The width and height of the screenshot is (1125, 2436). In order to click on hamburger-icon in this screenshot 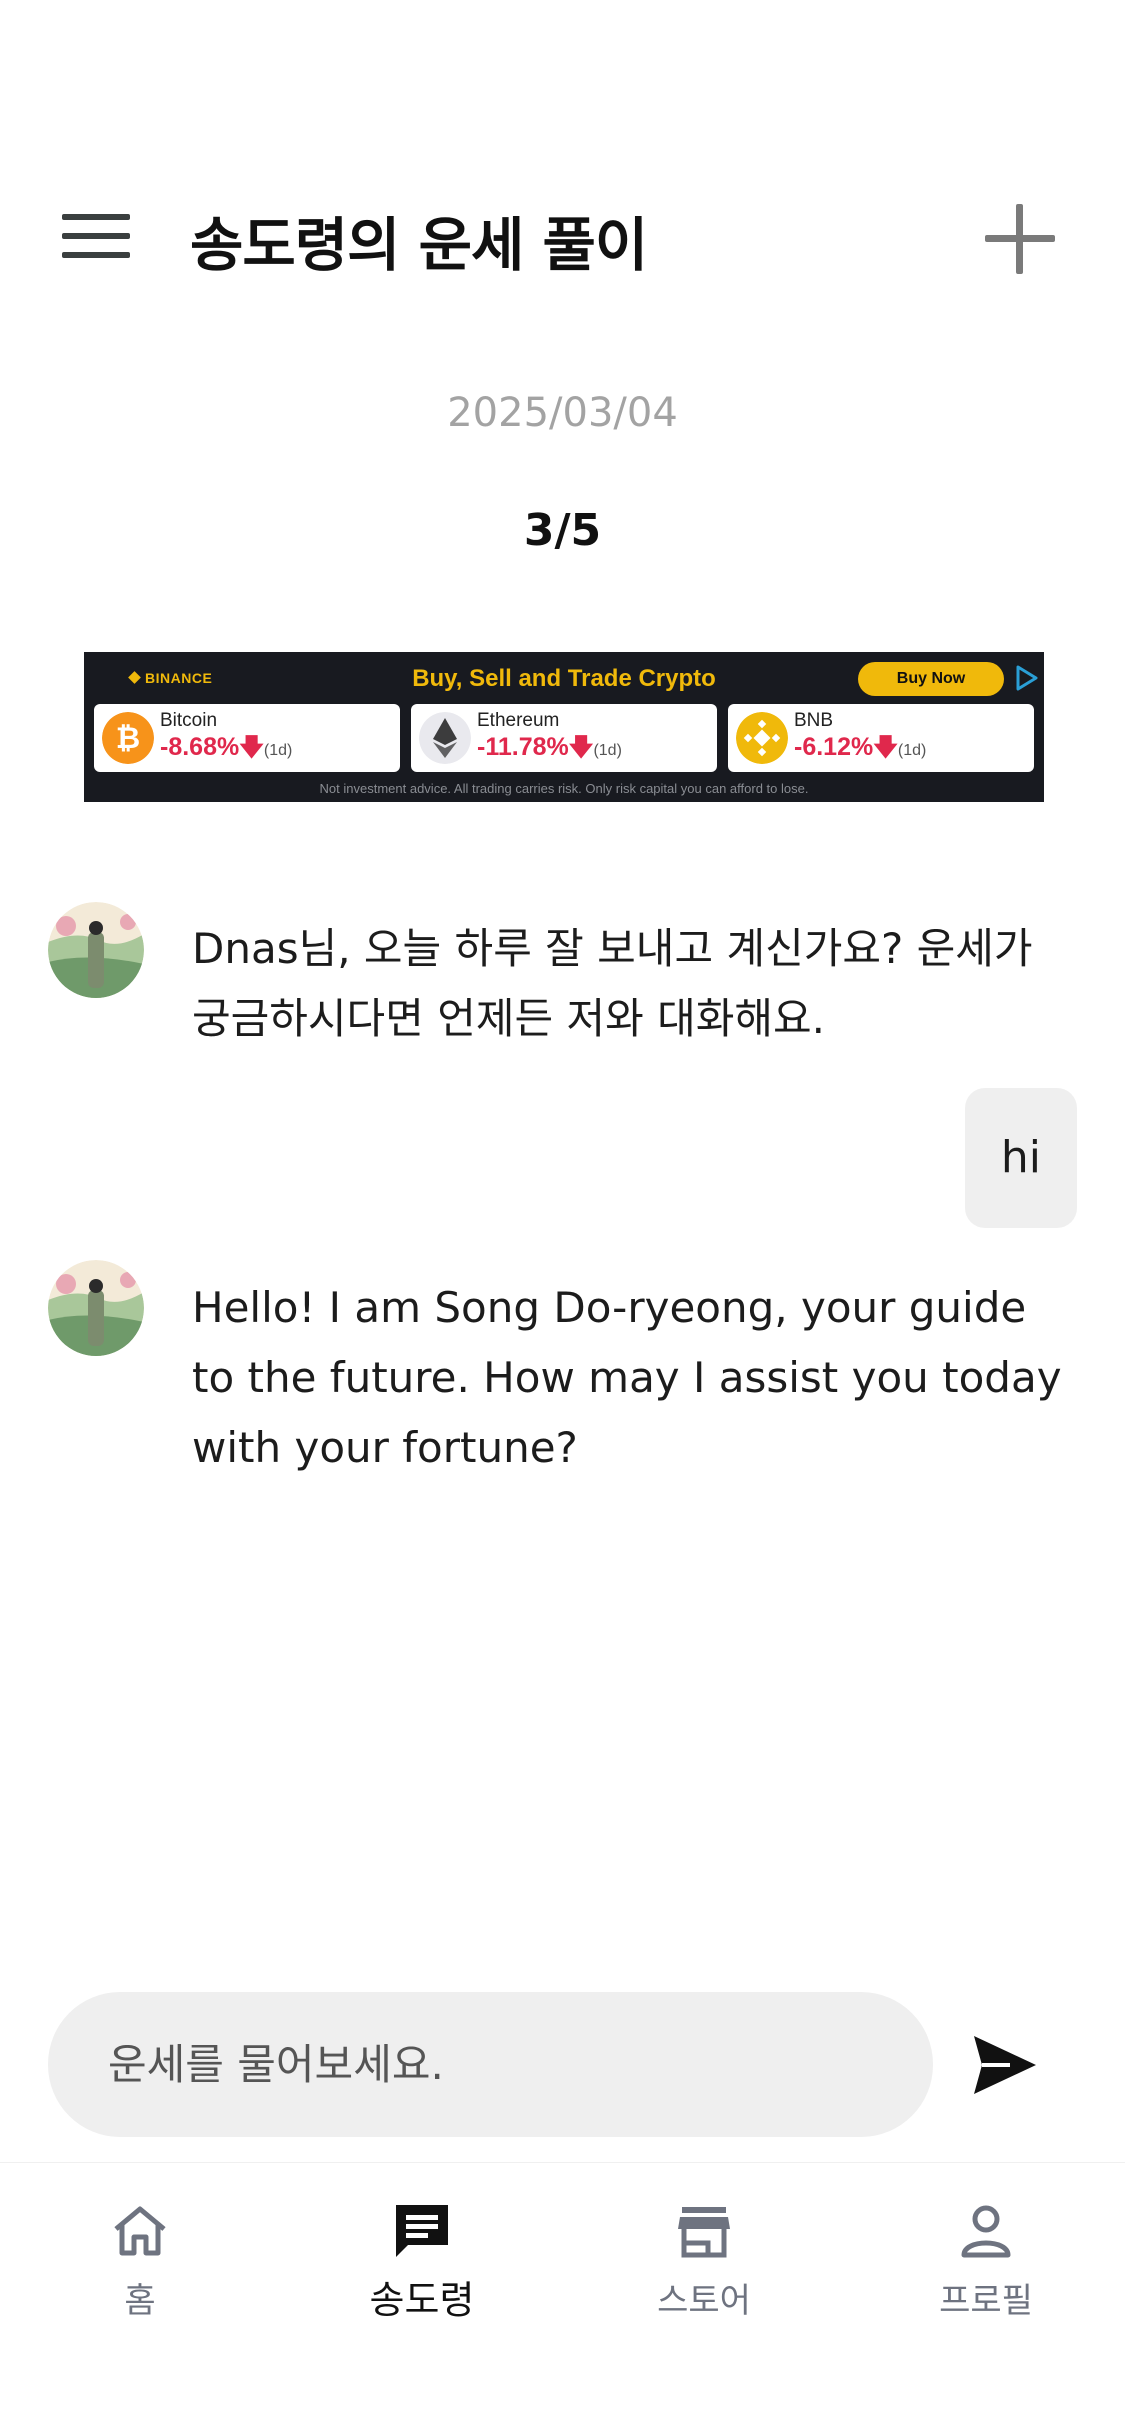, I will do `click(96, 217)`.